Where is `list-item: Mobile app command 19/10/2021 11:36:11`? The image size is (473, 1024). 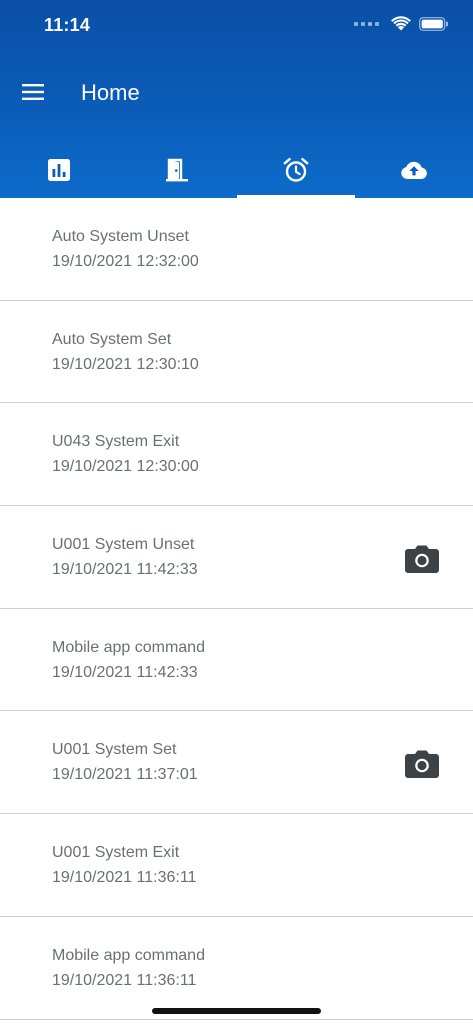
list-item: Mobile app command 19/10/2021 11:36:11 is located at coordinates (236, 968).